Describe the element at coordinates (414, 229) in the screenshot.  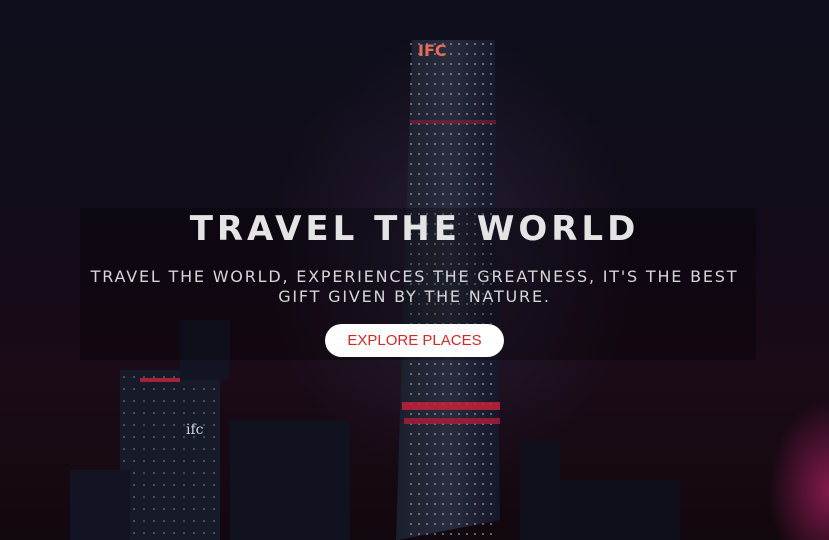
I see `hero-title: TRAVEL THE WORLD` at that location.